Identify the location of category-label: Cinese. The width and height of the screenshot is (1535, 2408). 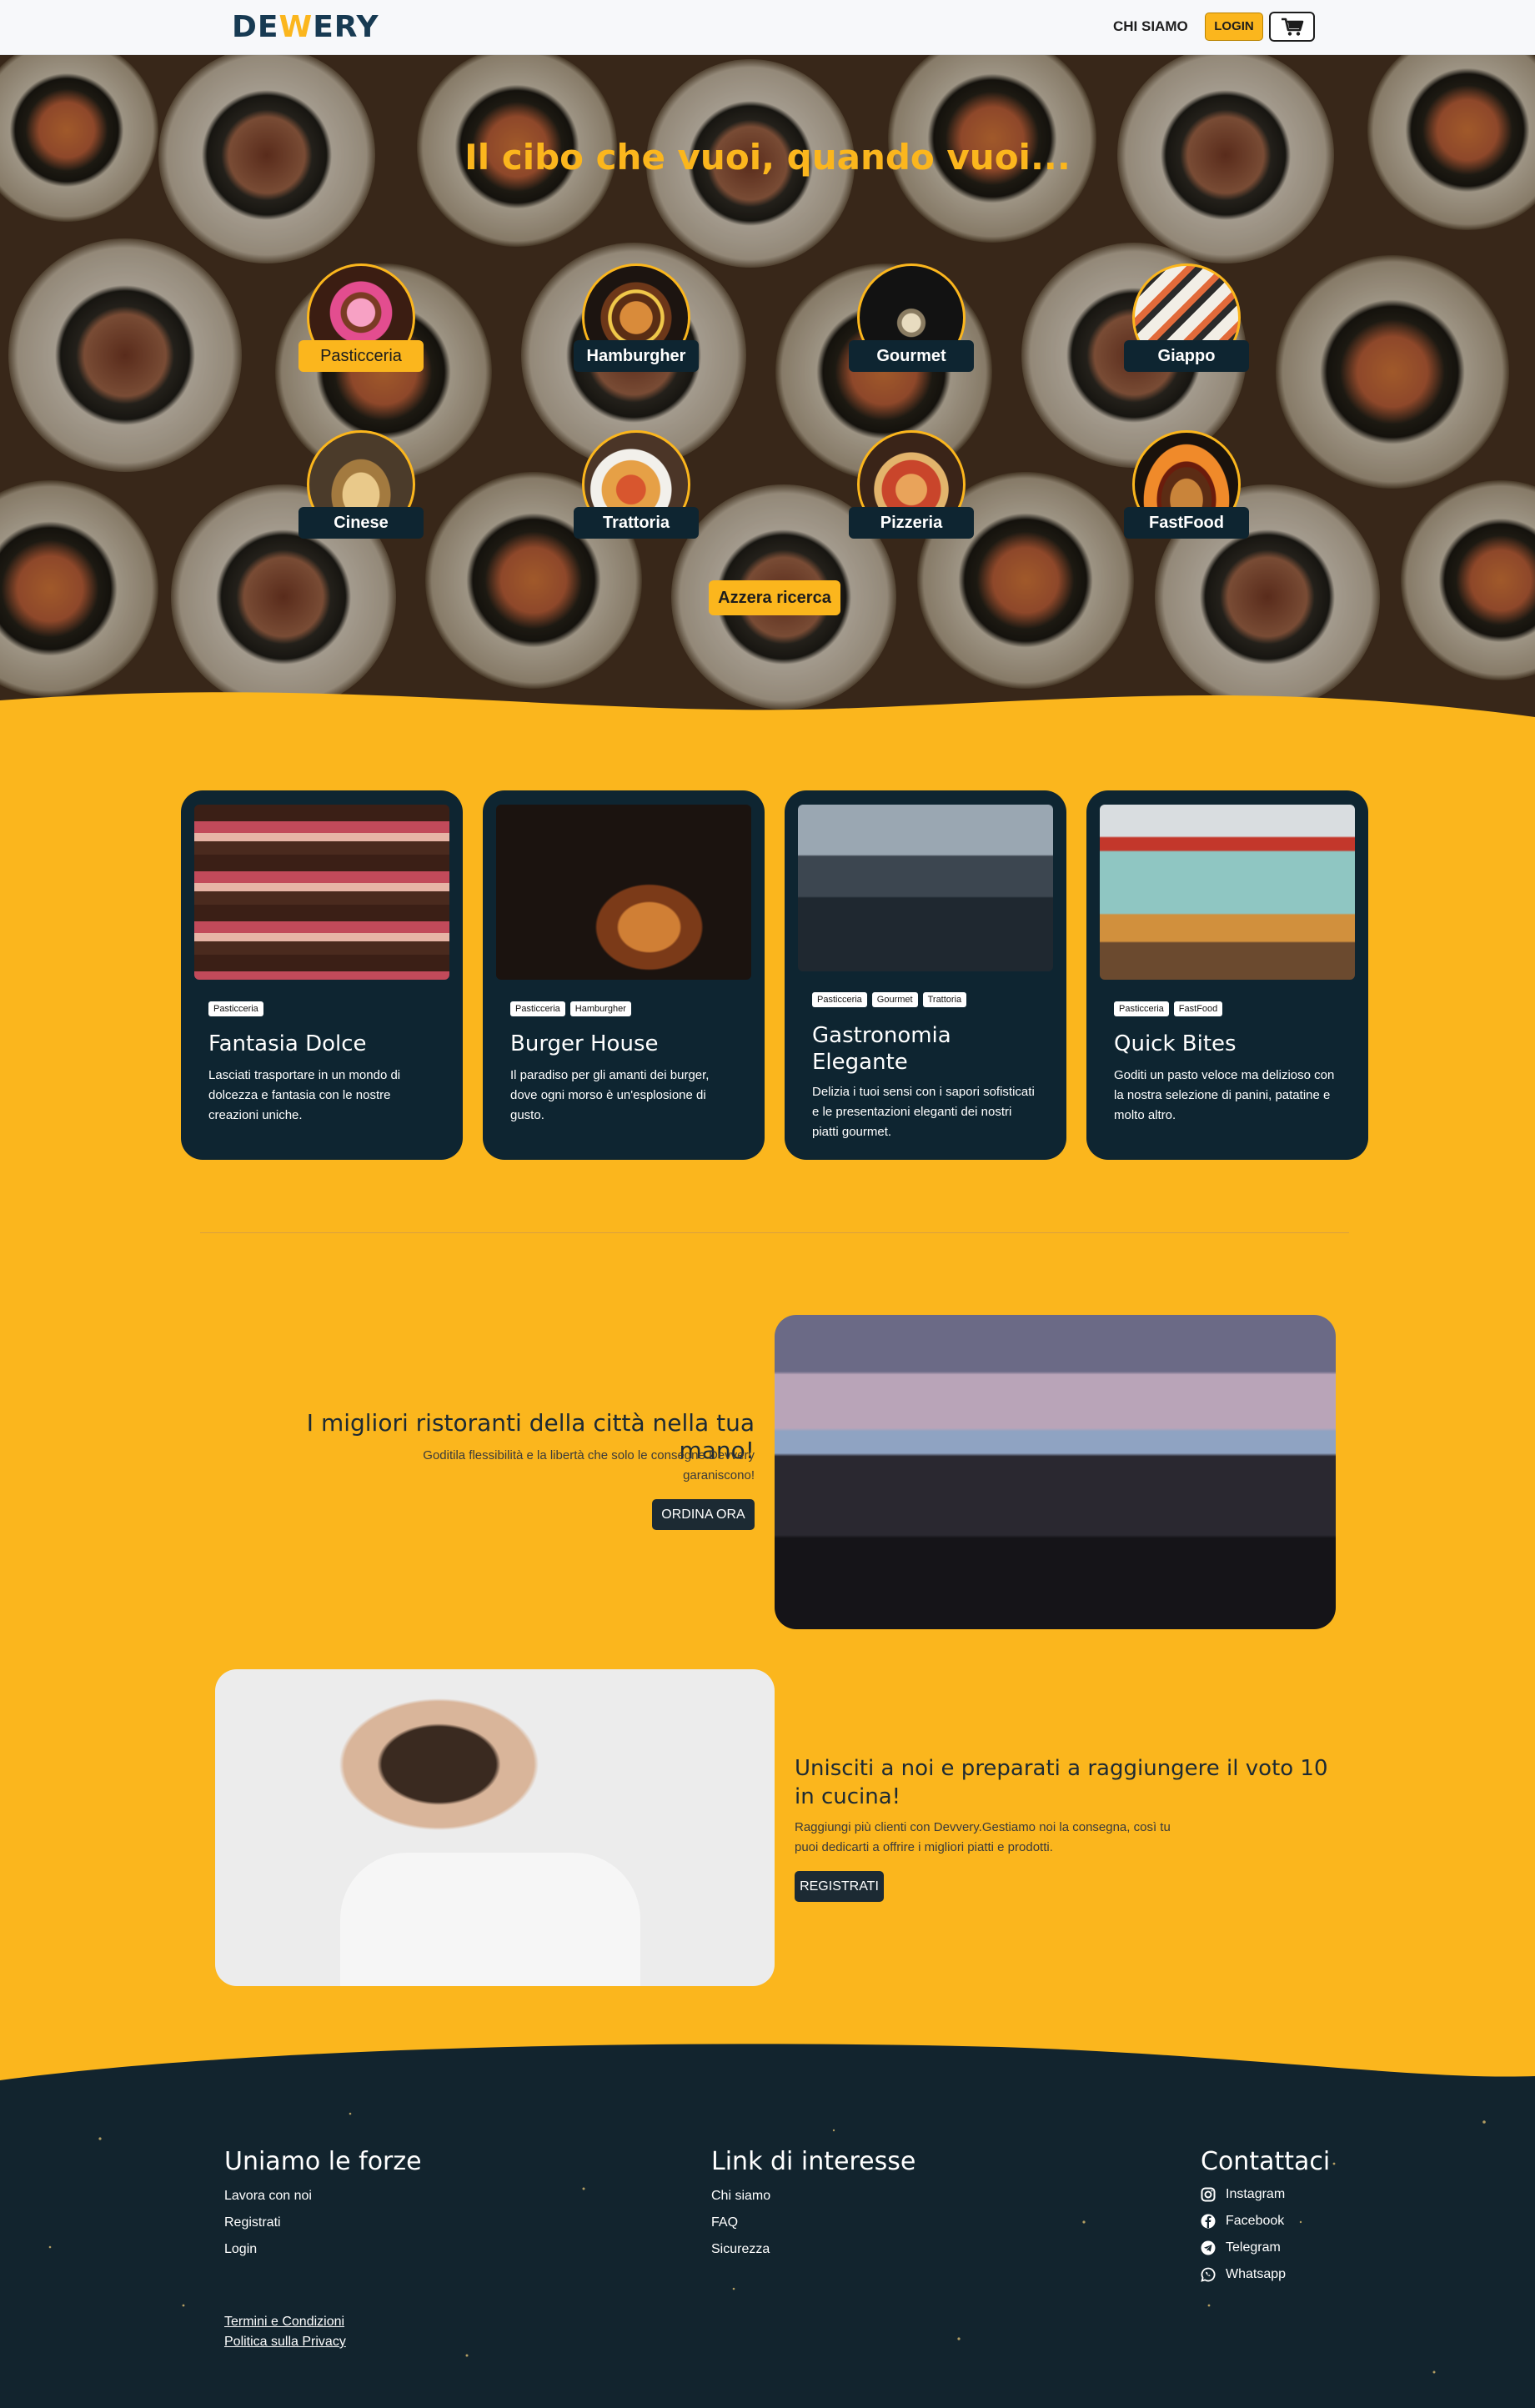
(361, 523).